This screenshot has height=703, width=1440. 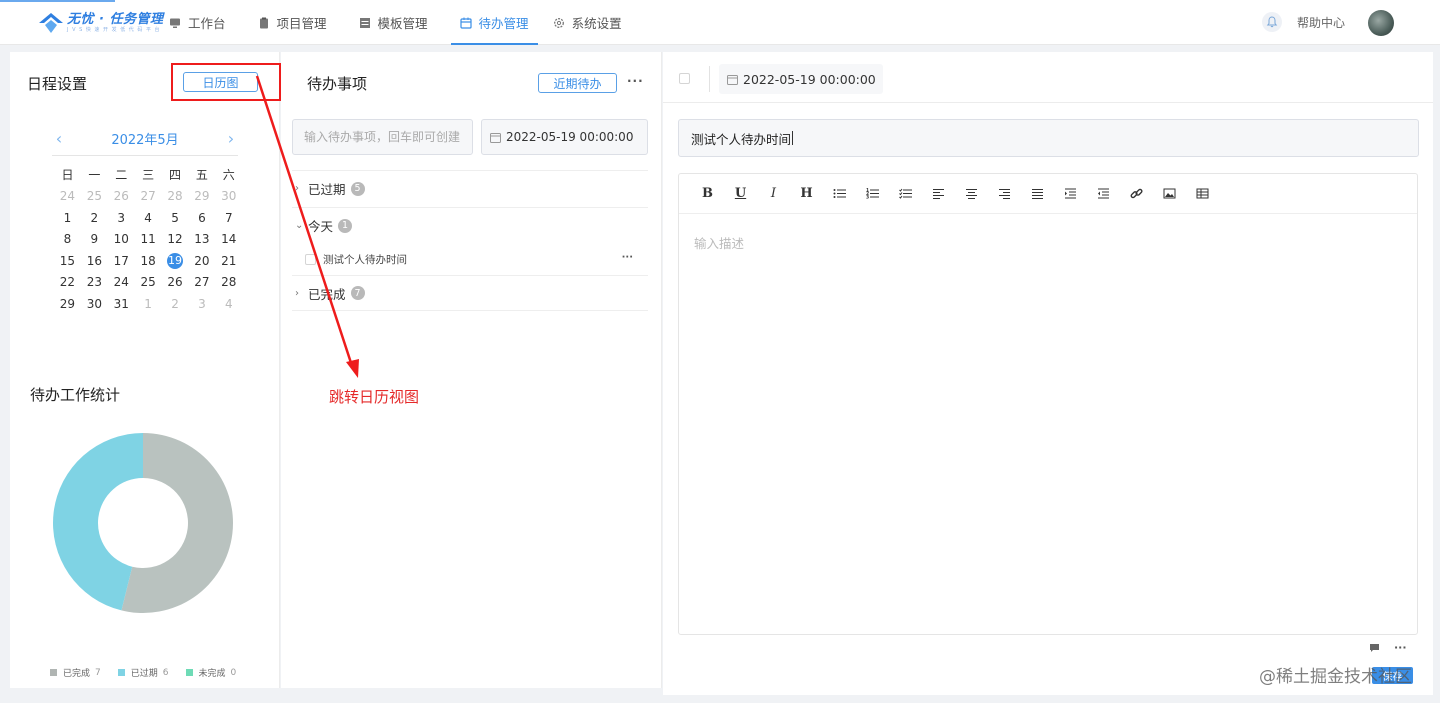 What do you see at coordinates (175, 218) in the screenshot?
I see `calendar-day: 5` at bounding box center [175, 218].